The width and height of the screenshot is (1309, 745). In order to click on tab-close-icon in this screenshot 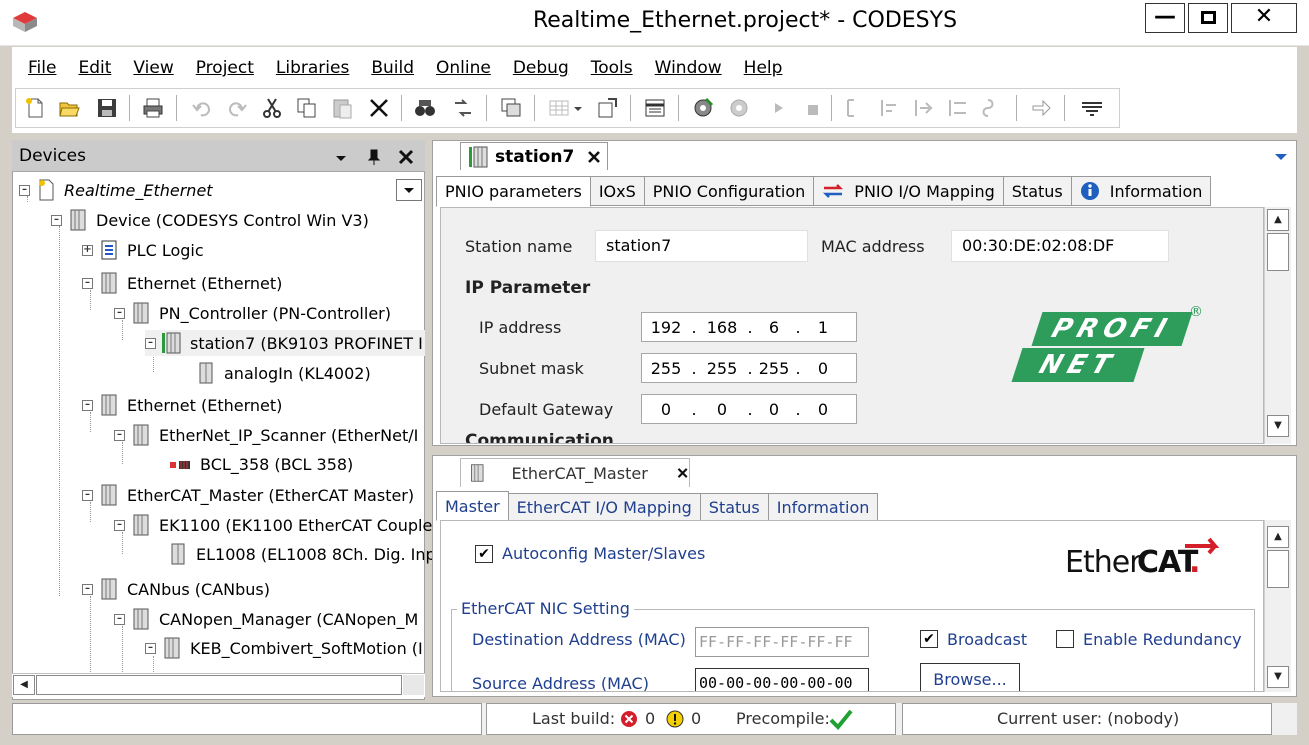, I will do `click(682, 473)`.